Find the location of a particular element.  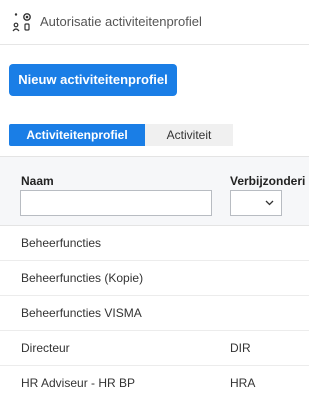

table-row: HR Adviseur - HR BP HRA is located at coordinates (154, 383).